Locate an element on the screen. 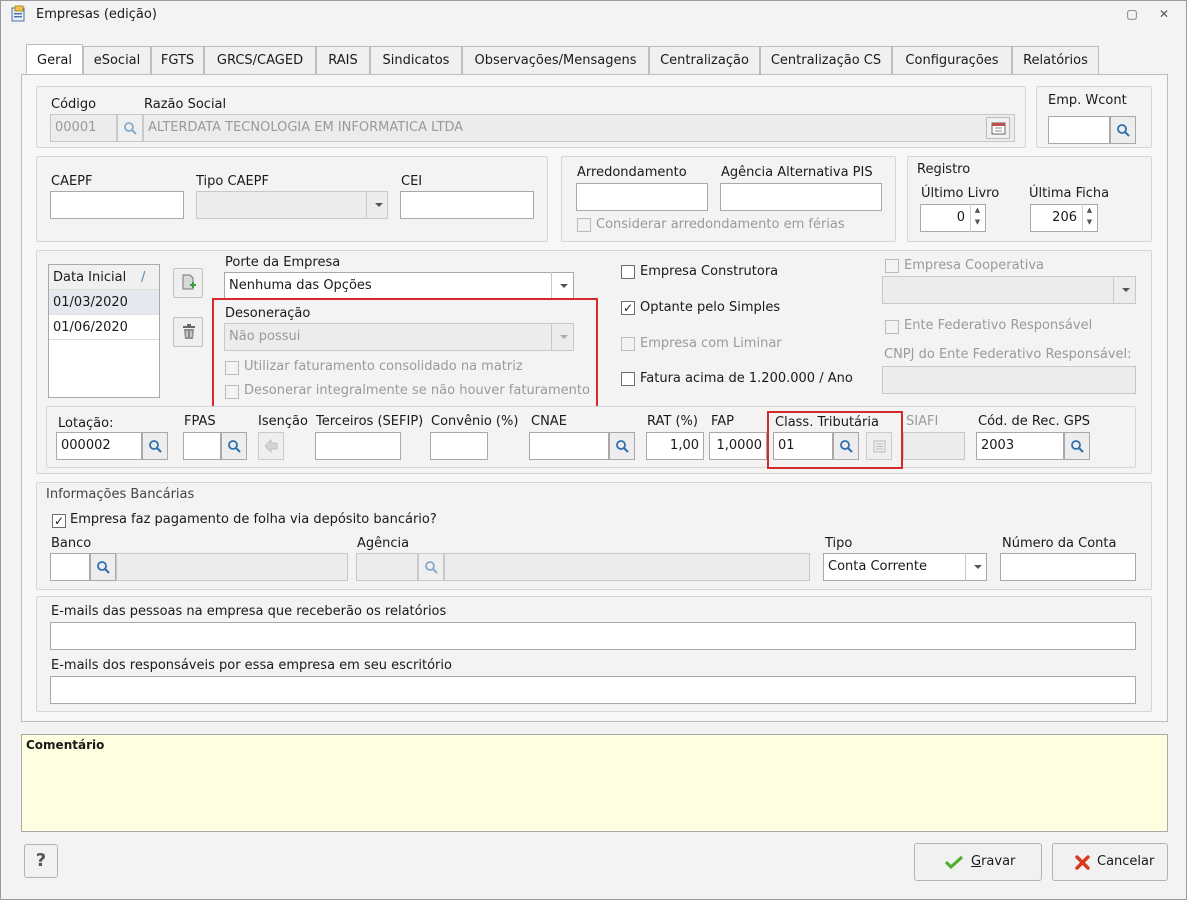 The image size is (1187, 900). arredondamento-field is located at coordinates (642, 197).